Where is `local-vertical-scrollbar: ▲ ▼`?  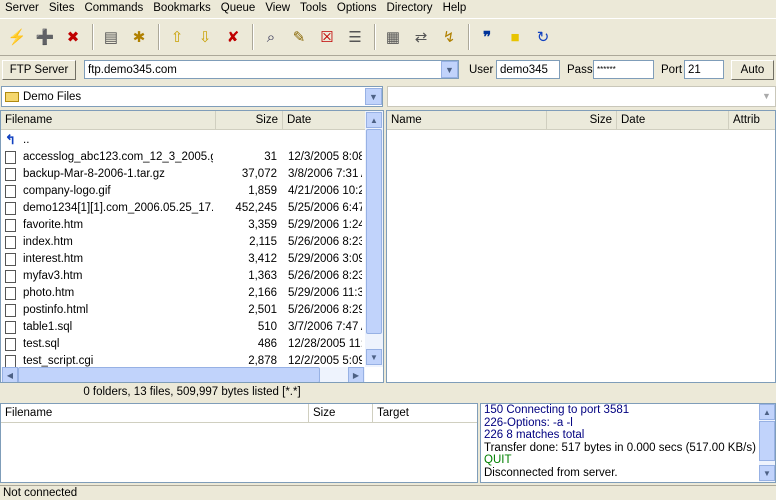
local-vertical-scrollbar: ▲ ▼ is located at coordinates (374, 239).